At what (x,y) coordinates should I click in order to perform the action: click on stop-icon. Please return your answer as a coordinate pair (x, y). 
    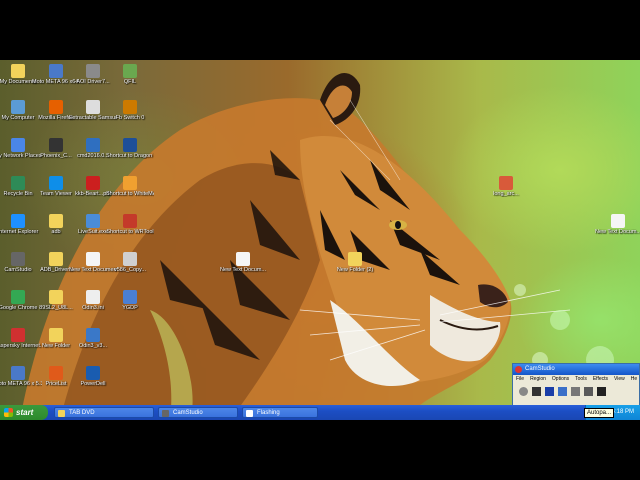
    Looking at the image, I should click on (549, 391).